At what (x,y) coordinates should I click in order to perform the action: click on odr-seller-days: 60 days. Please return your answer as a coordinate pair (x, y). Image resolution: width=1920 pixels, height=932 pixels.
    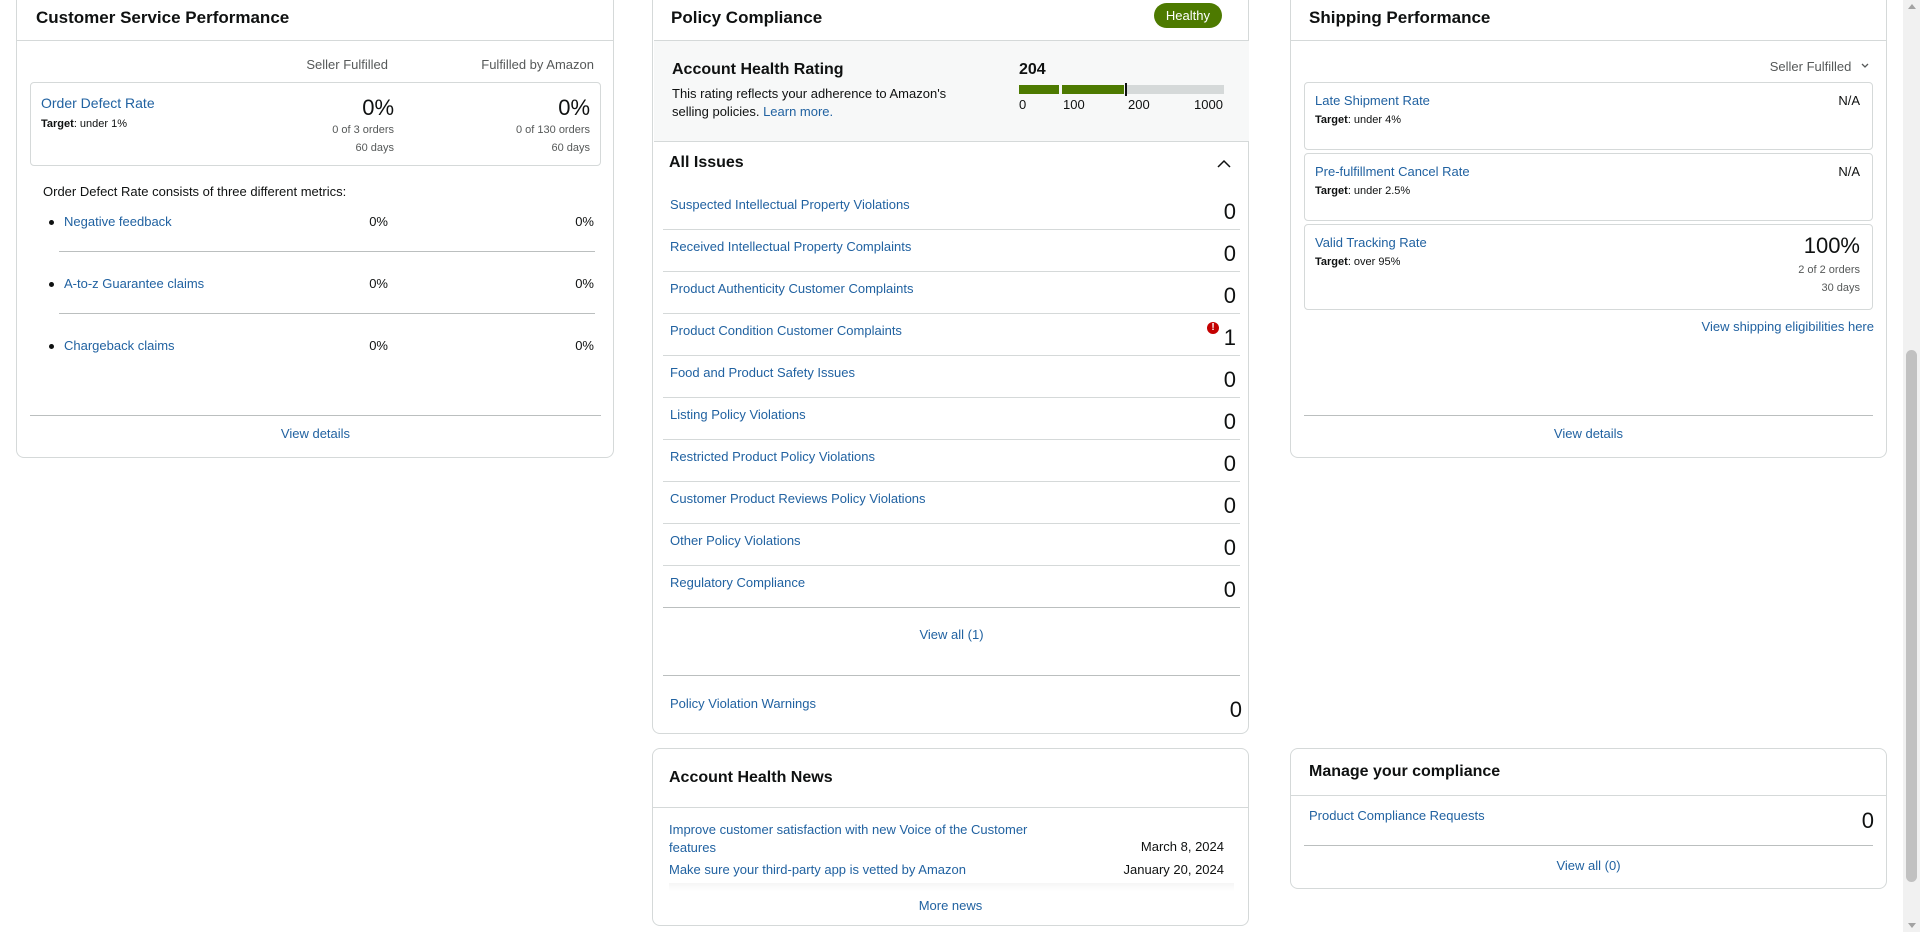
    Looking at the image, I should click on (374, 148).